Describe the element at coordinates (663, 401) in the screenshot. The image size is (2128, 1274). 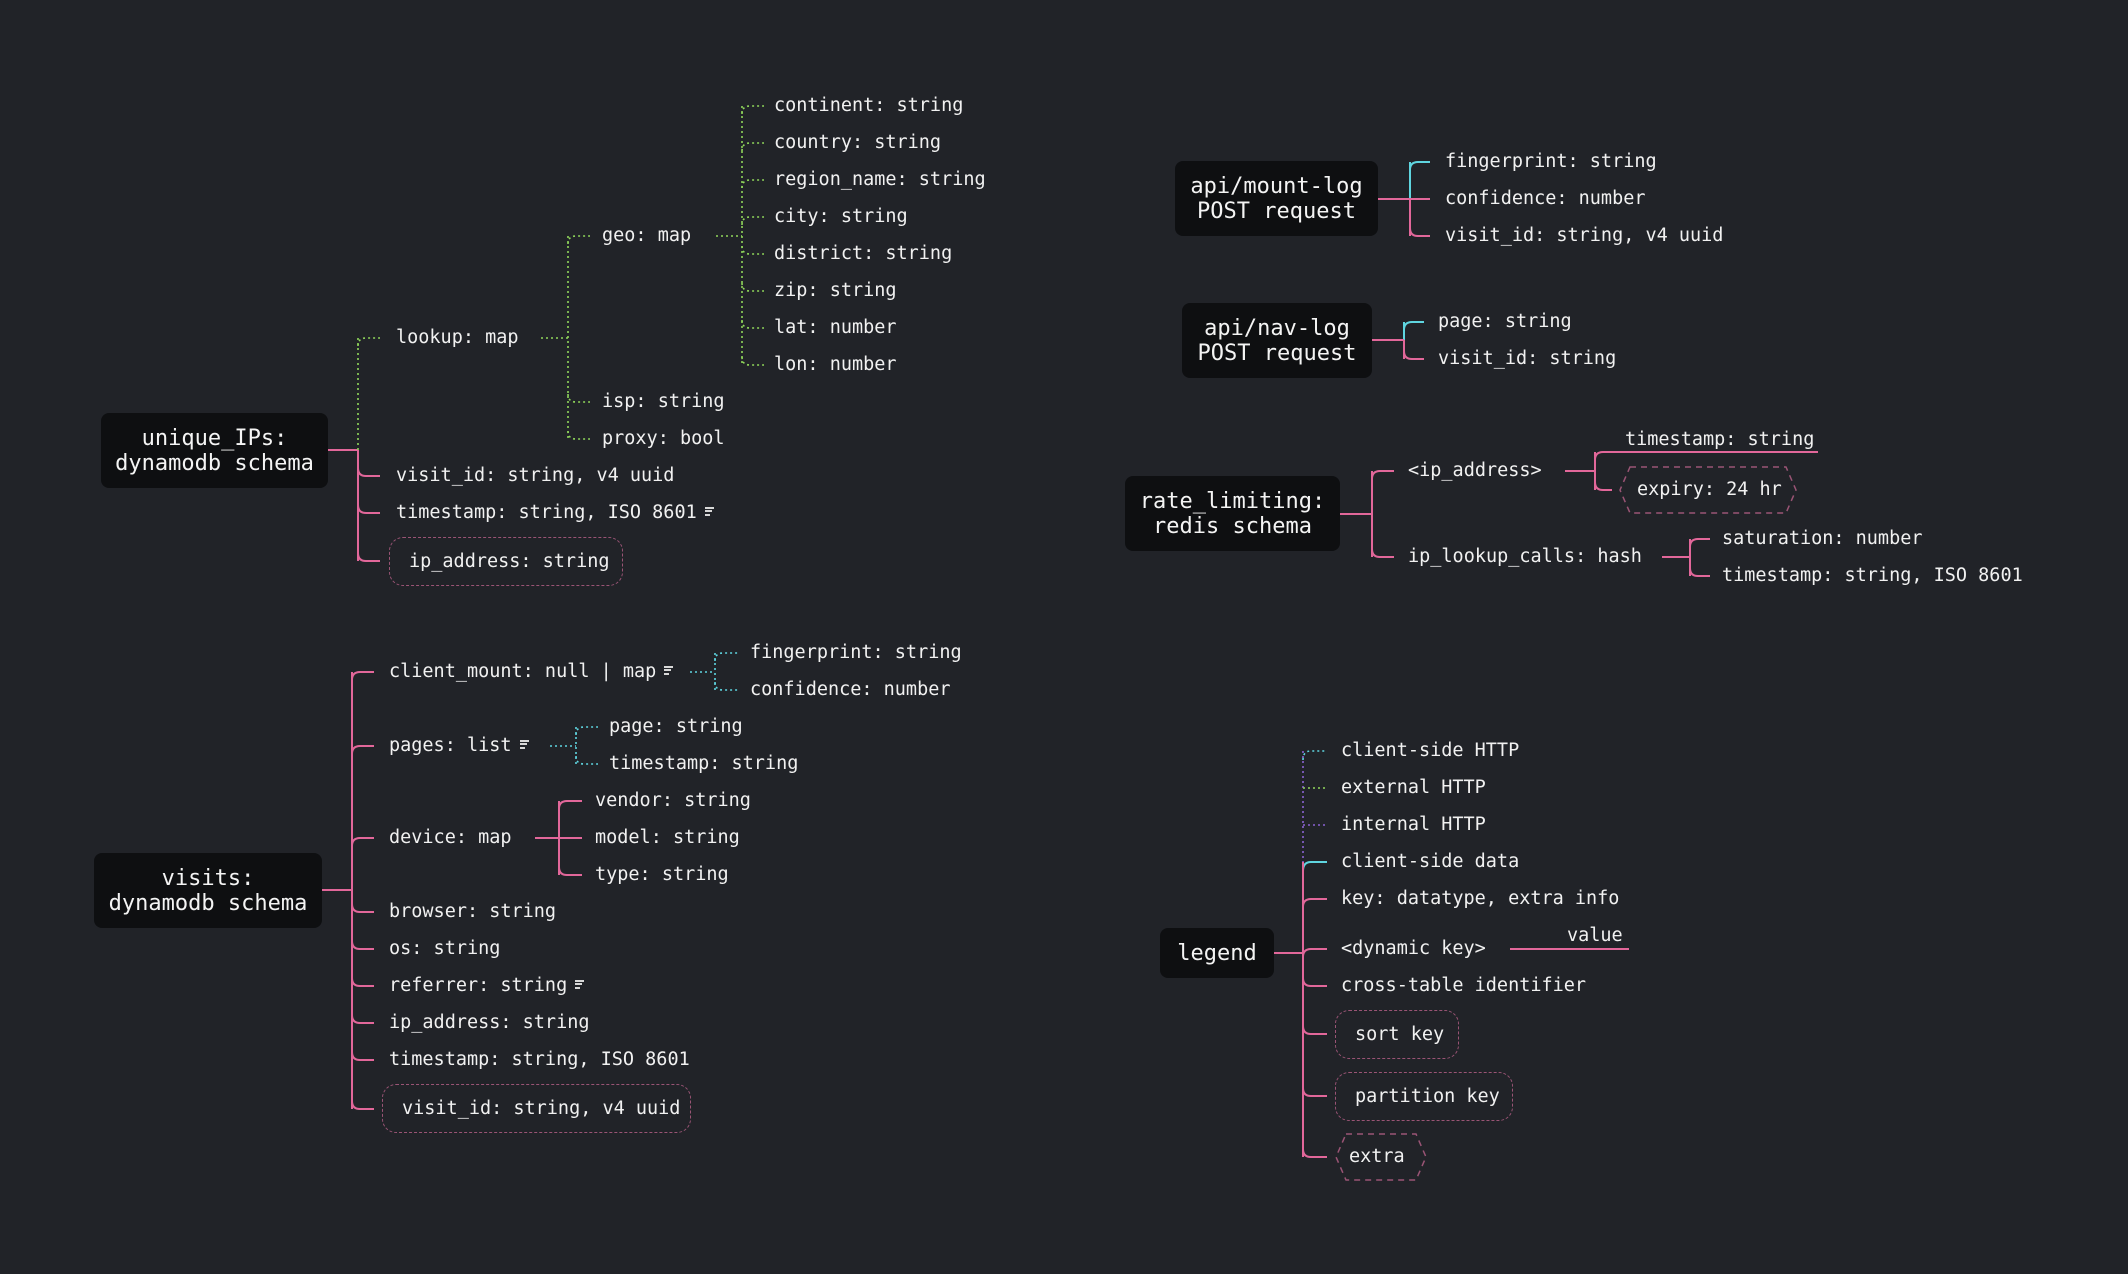
I see `isp-key: isp: string` at that location.